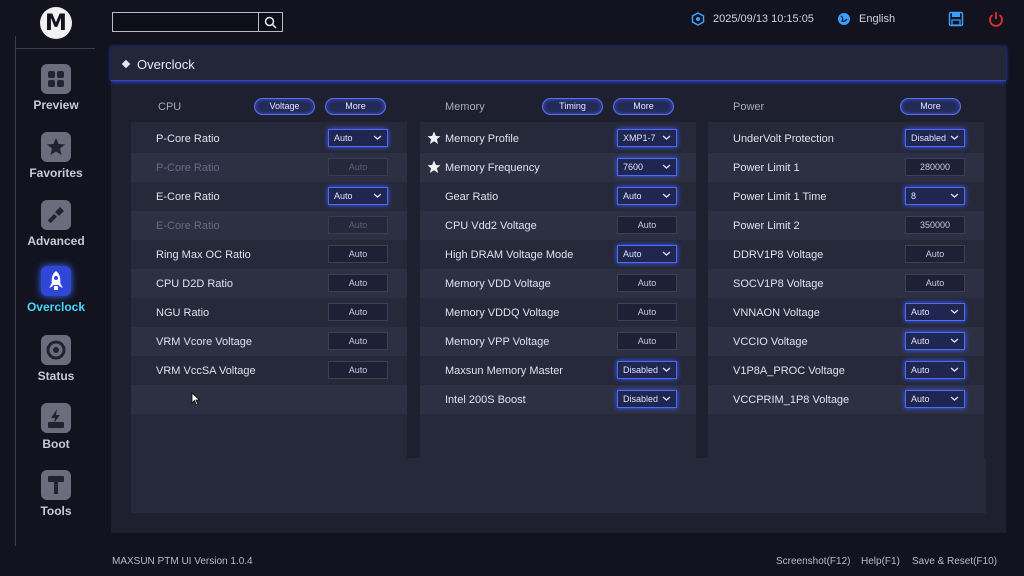 The width and height of the screenshot is (1024, 576). What do you see at coordinates (358, 341) in the screenshot?
I see `vrm-vcore-voltage-field: Auto` at bounding box center [358, 341].